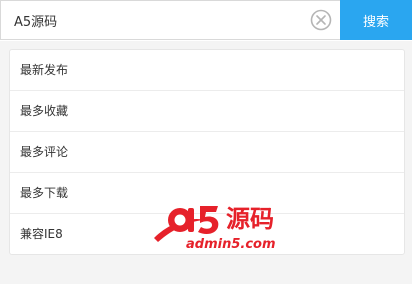  I want to click on a5-logo-watermark: 源码 admin5.com, so click(223, 224).